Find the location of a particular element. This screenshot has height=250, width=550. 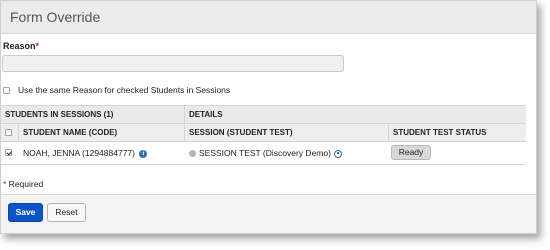

reset-button: Reset is located at coordinates (66, 212).